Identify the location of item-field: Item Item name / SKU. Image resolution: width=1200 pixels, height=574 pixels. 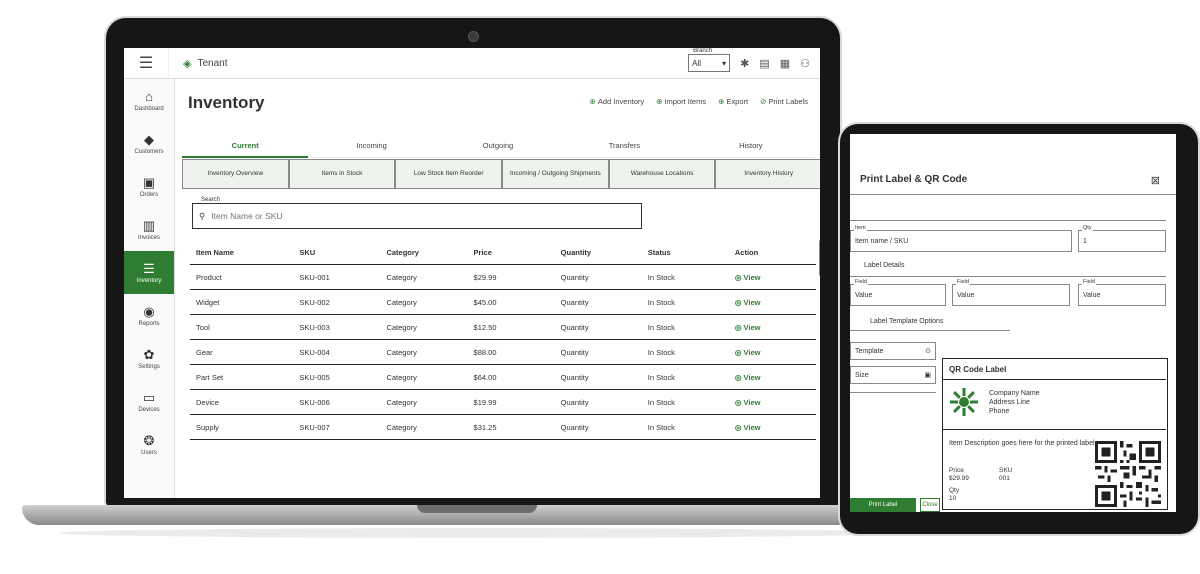
(961, 238).